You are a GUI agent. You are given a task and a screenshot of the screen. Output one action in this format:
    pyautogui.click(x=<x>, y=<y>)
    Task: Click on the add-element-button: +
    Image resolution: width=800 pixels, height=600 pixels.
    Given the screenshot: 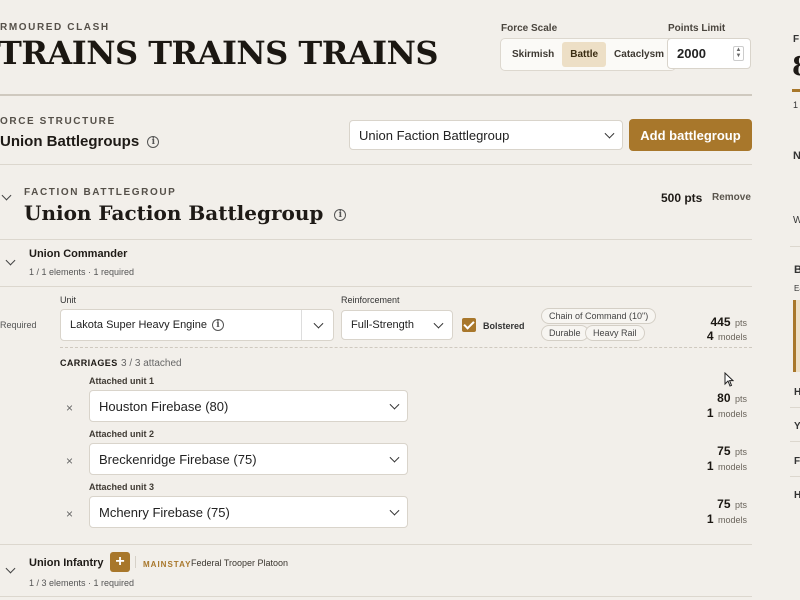 What is the action you would take?
    pyautogui.click(x=120, y=562)
    